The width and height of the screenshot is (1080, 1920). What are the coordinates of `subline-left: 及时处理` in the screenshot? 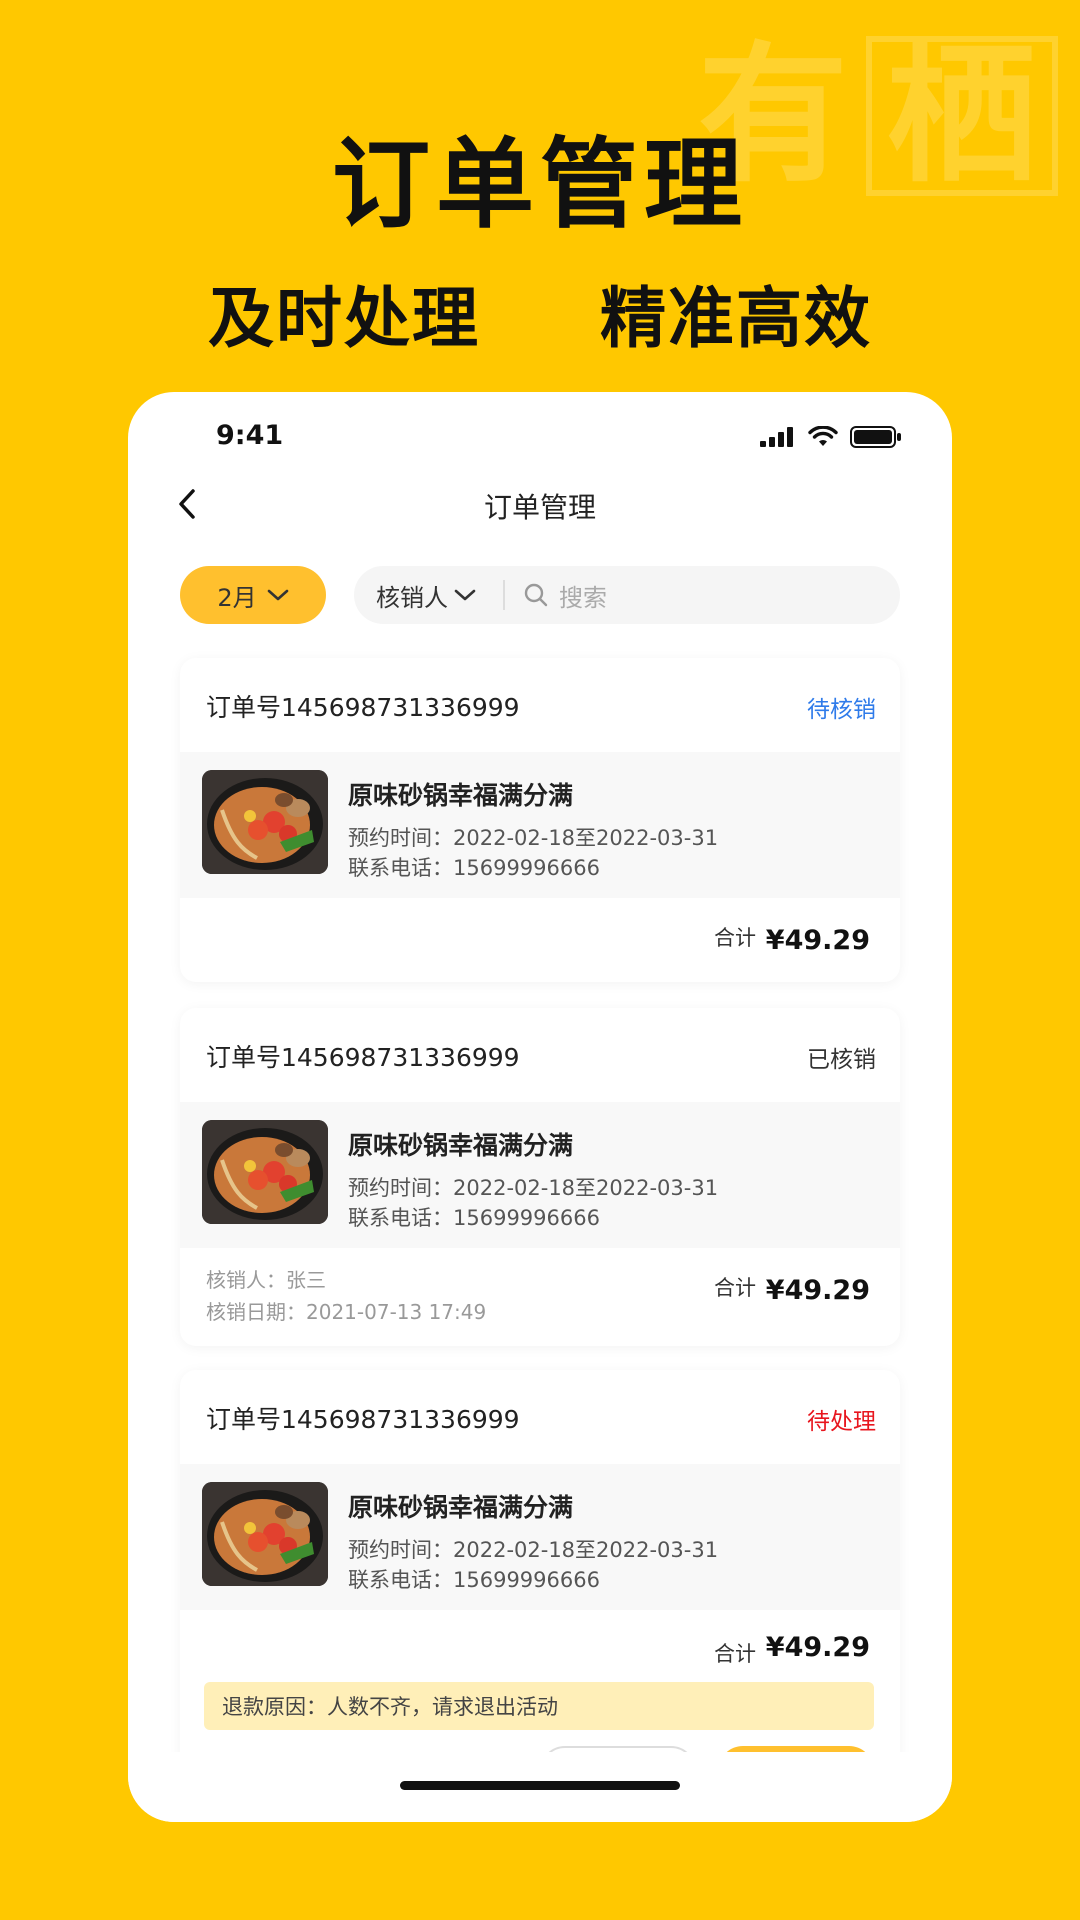 It's located at (344, 318).